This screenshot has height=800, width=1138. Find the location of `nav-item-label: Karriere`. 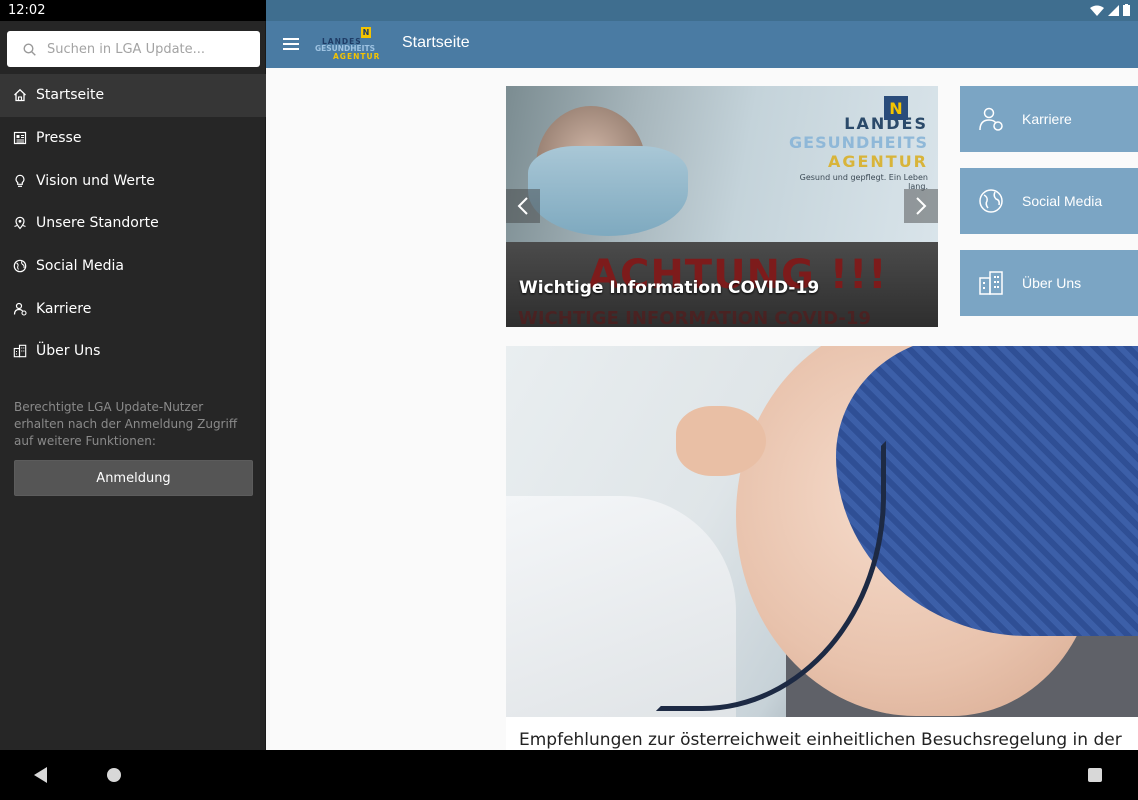

nav-item-label: Karriere is located at coordinates (64, 308).